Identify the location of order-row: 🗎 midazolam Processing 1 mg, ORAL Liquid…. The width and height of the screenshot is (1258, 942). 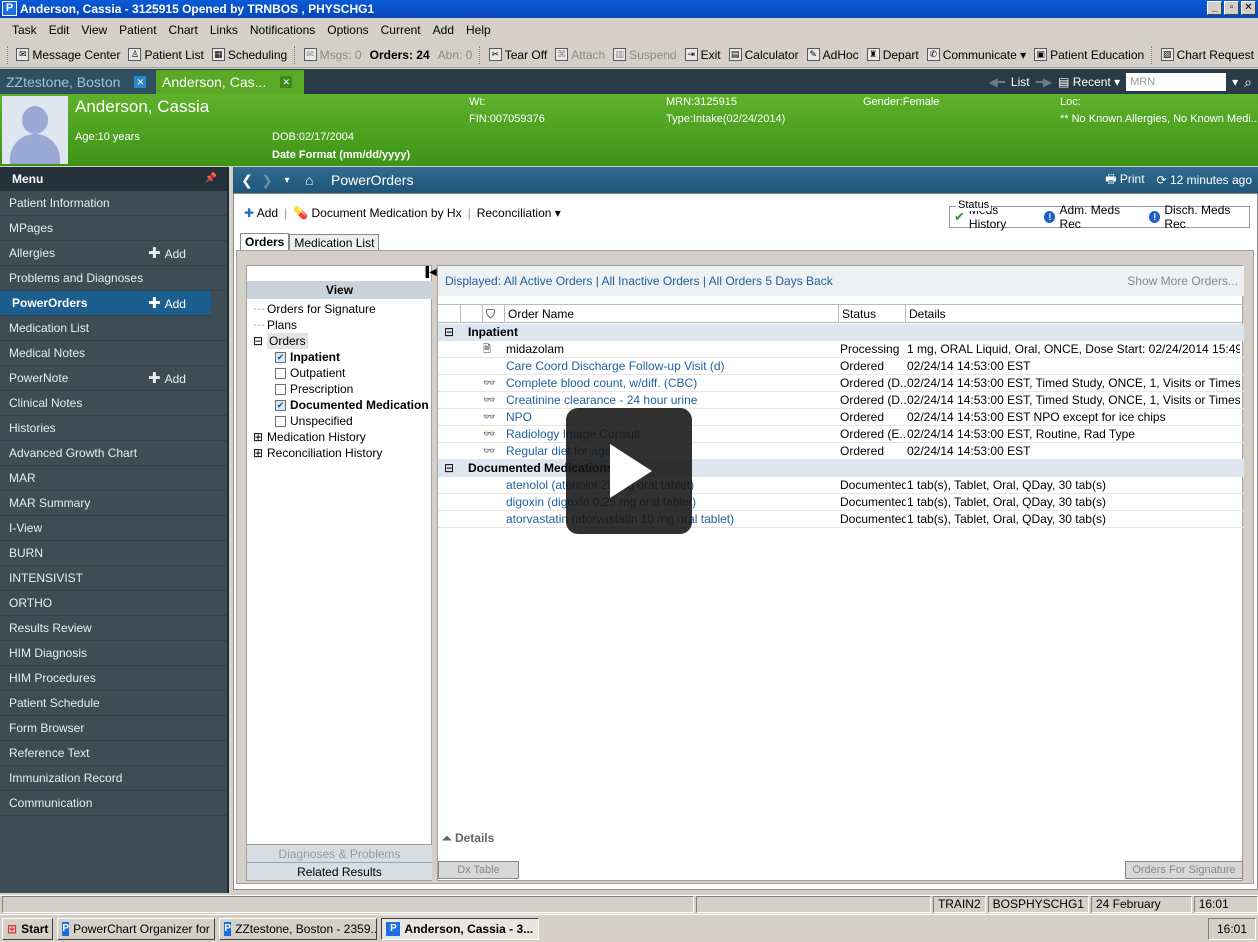
(841, 349).